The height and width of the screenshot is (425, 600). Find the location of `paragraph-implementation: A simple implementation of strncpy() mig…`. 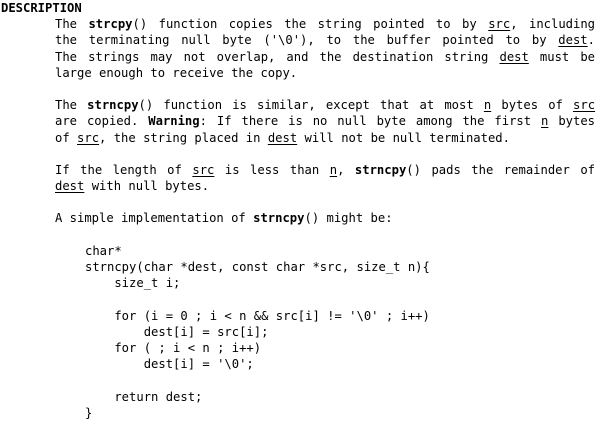

paragraph-implementation: A simple implementation of strncpy() mig… is located at coordinates (325, 218).